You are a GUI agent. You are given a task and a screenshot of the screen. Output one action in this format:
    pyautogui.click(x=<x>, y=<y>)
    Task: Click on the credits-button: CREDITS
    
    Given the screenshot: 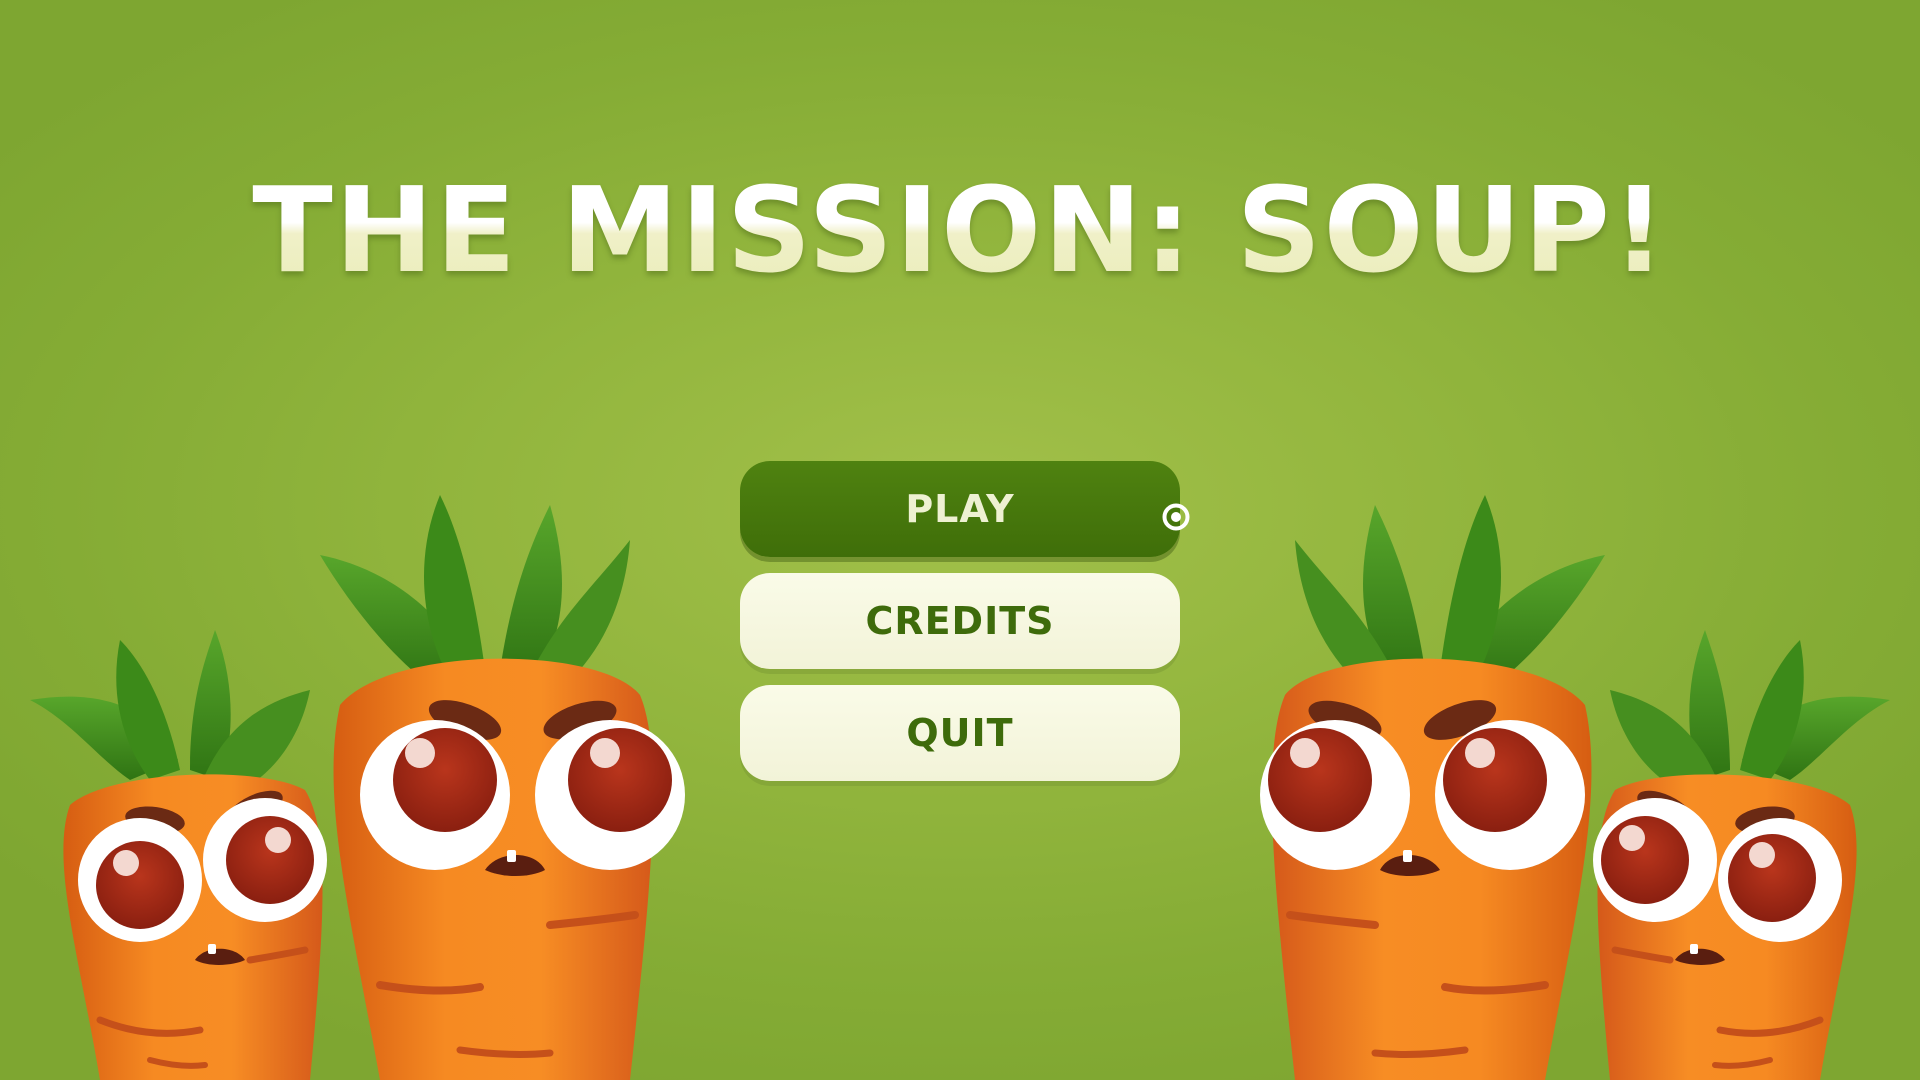 What is the action you would take?
    pyautogui.click(x=960, y=621)
    